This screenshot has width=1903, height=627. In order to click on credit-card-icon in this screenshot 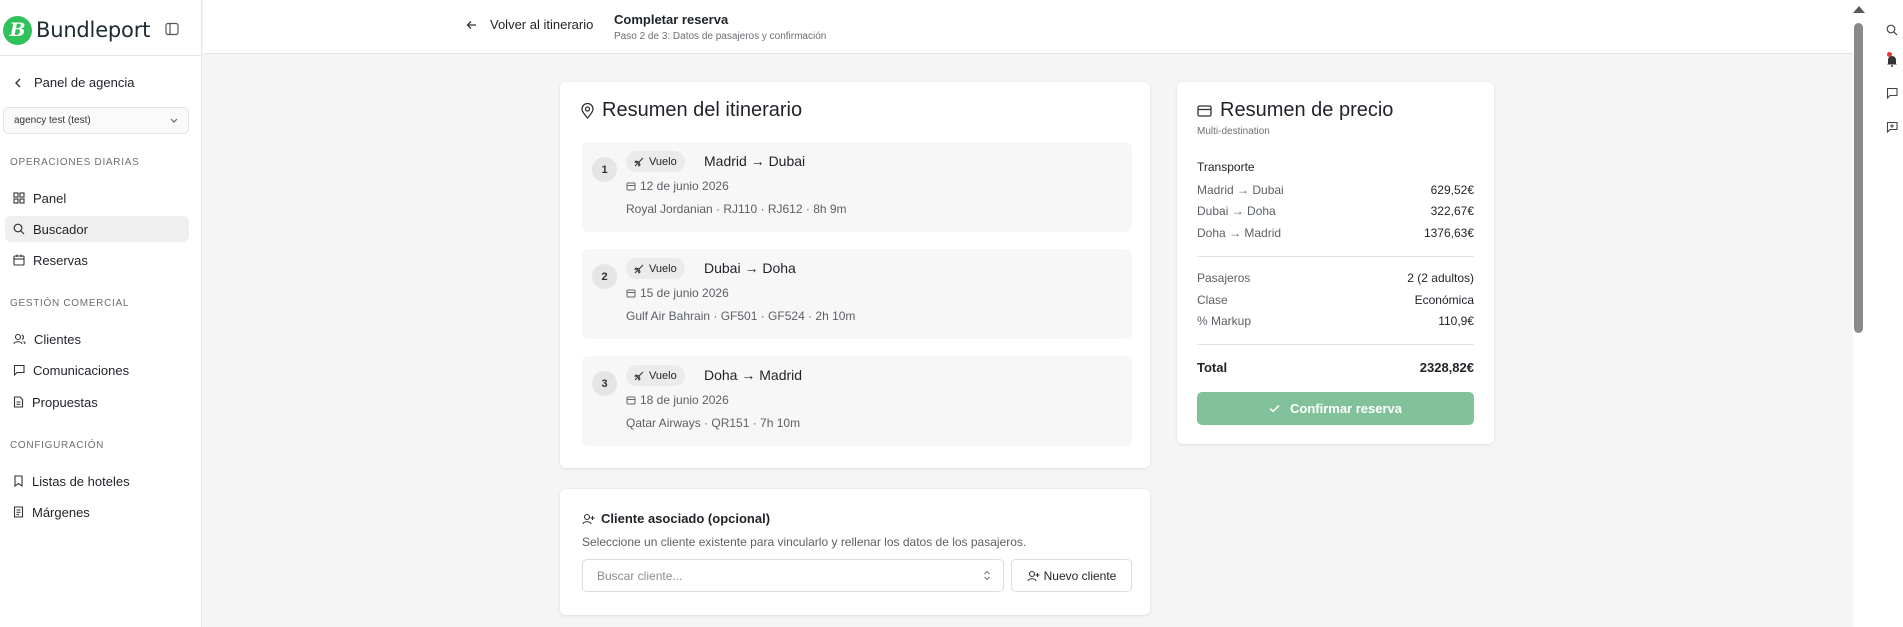, I will do `click(1204, 110)`.